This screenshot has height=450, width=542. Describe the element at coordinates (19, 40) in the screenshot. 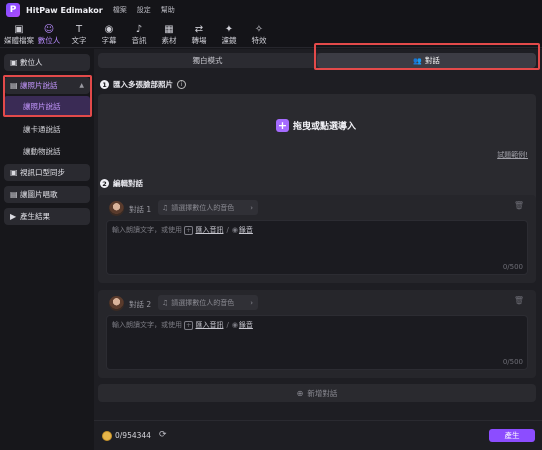

I see `tool-label: 媒體檔案` at that location.